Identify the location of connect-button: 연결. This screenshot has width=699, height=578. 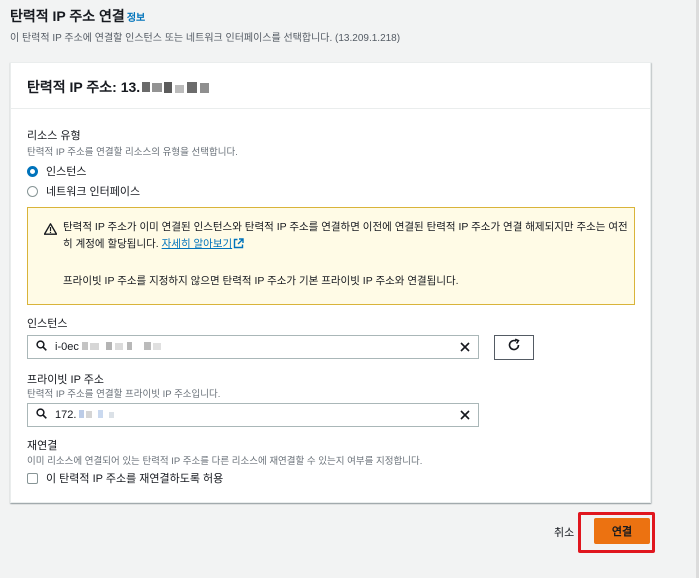
(622, 531).